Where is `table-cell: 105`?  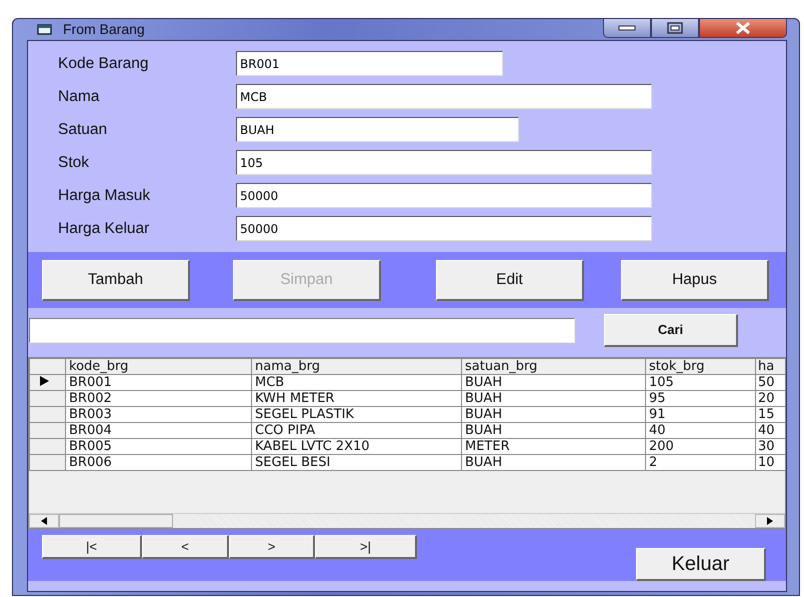 table-cell: 105 is located at coordinates (701, 382).